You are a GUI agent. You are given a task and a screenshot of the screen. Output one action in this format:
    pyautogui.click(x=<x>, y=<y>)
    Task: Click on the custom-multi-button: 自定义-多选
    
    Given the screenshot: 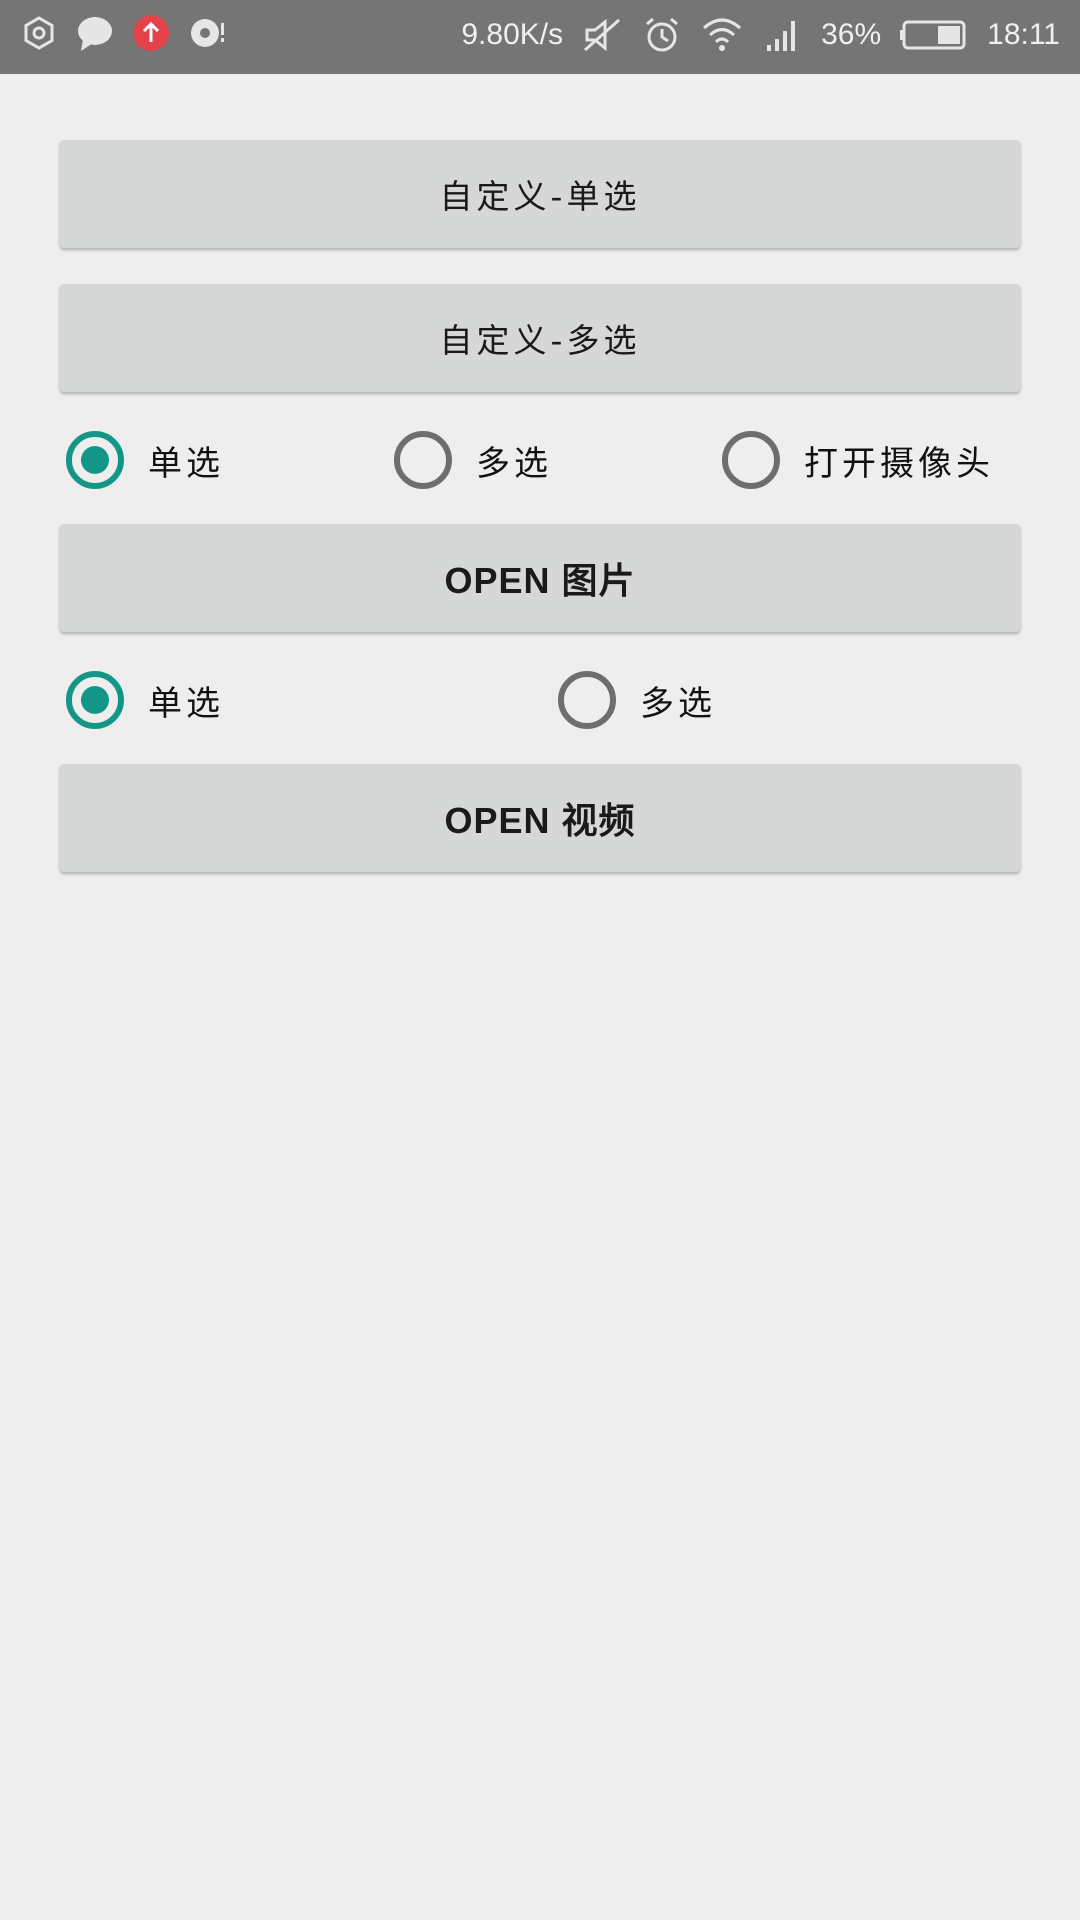 What is the action you would take?
    pyautogui.click(x=540, y=338)
    